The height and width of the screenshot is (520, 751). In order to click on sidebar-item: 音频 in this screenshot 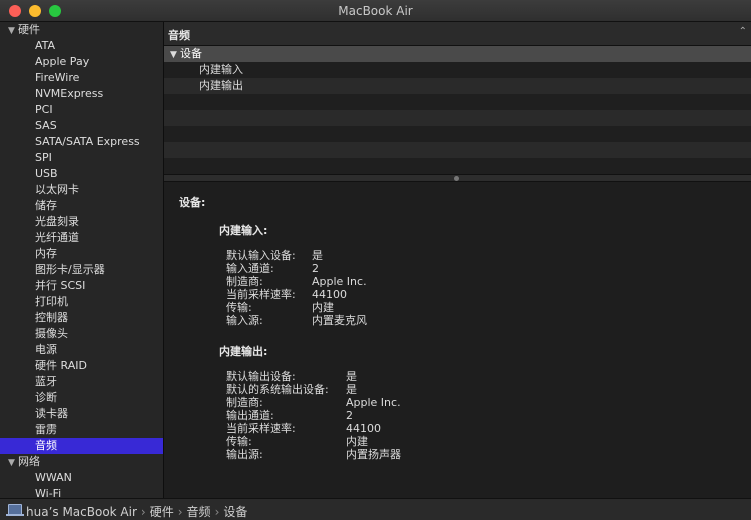, I will do `click(81, 446)`.